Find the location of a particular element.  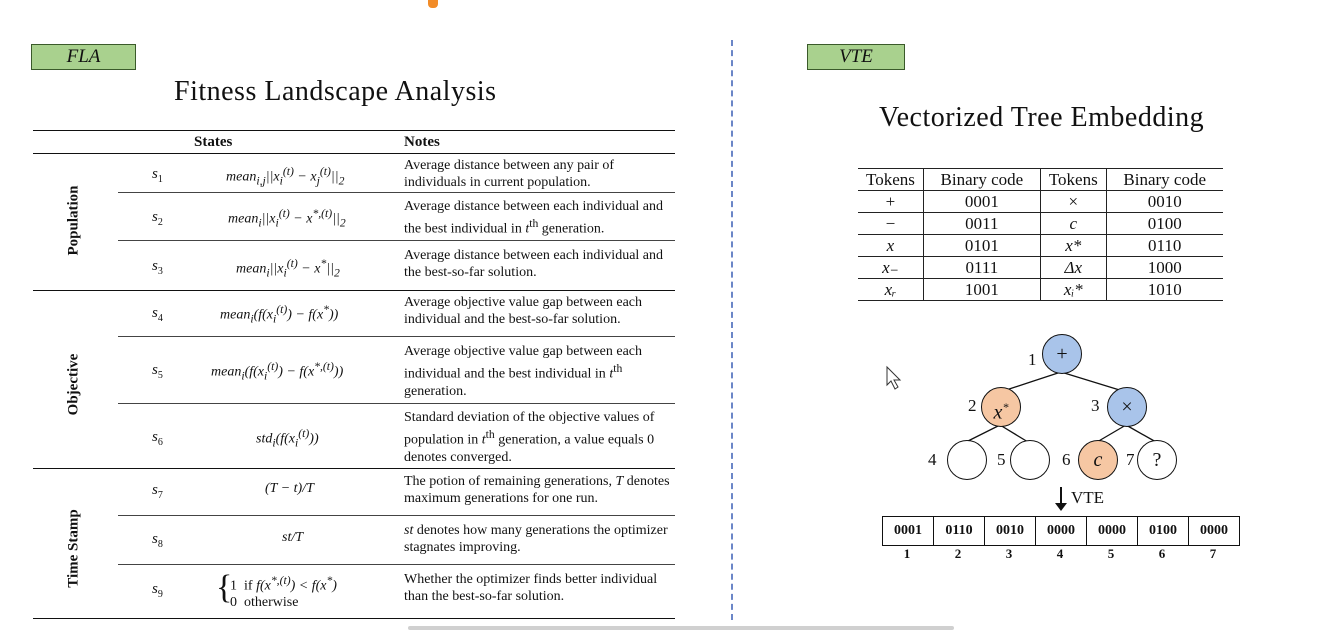

code-index: 5 is located at coordinates (1111, 553).